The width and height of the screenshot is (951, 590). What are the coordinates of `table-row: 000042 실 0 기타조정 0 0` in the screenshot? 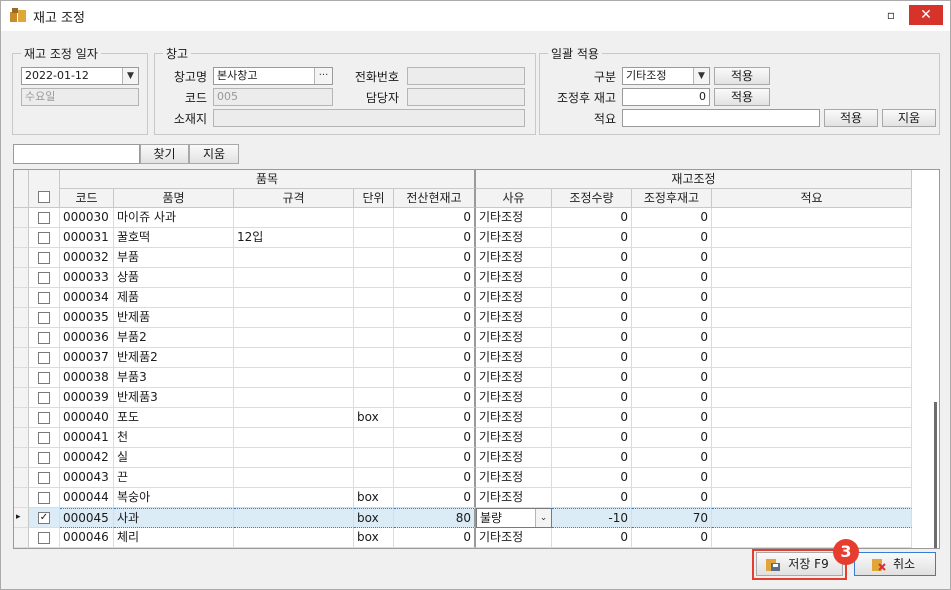 It's located at (463, 458).